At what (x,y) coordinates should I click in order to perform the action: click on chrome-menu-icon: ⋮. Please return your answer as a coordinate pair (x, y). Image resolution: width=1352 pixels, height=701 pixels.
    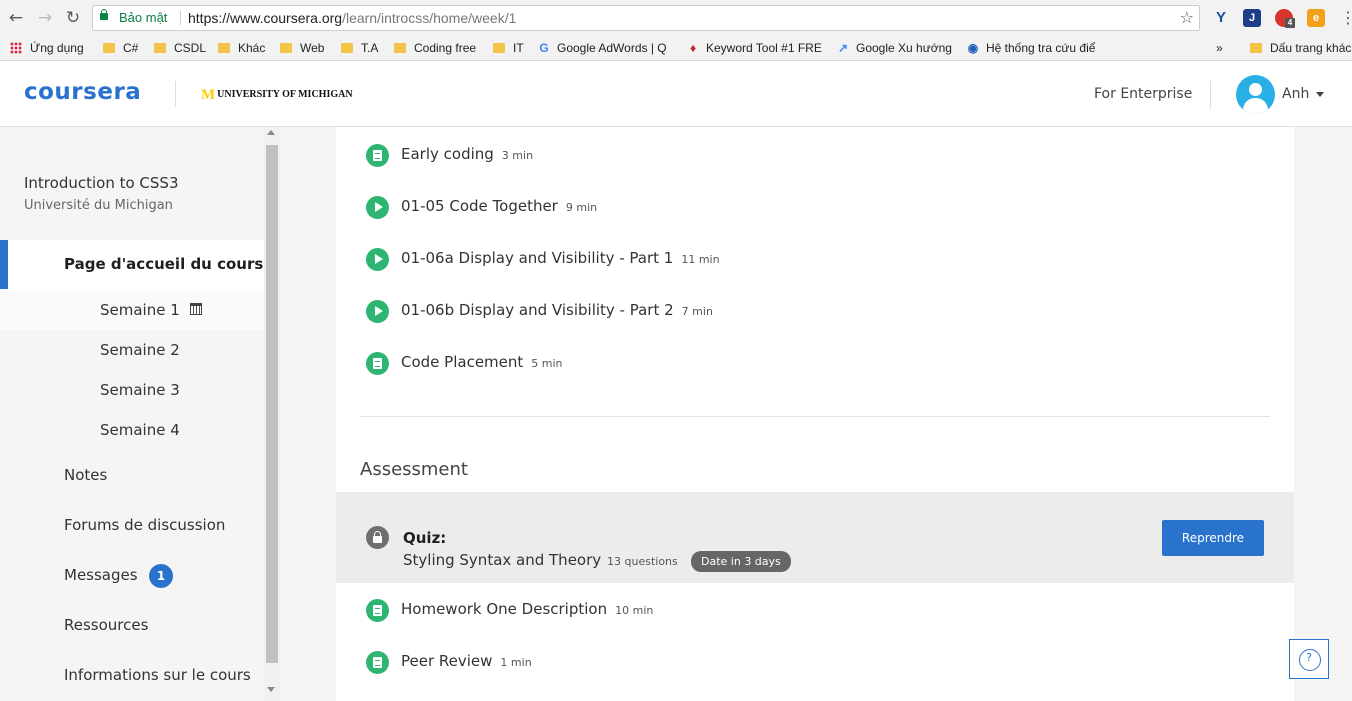
    Looking at the image, I should click on (1346, 17).